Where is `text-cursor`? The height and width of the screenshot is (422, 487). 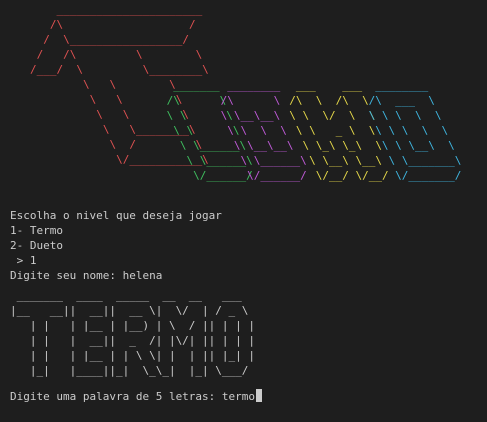 text-cursor is located at coordinates (259, 395).